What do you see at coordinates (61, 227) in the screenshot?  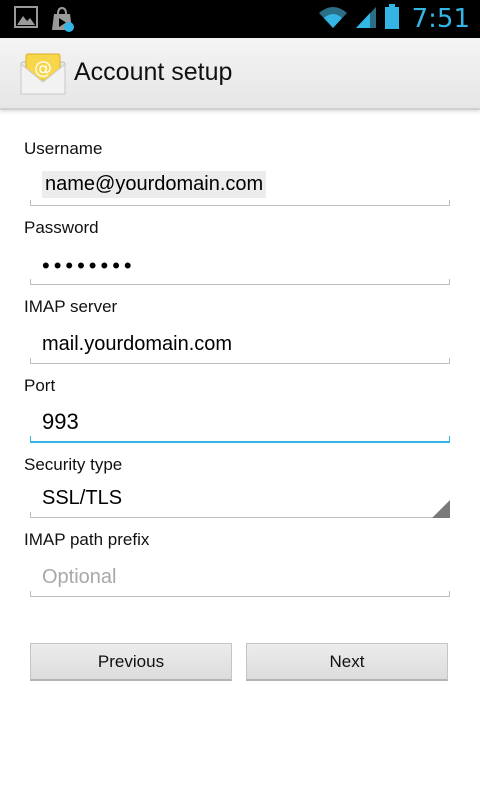 I see `password-label: Password` at bounding box center [61, 227].